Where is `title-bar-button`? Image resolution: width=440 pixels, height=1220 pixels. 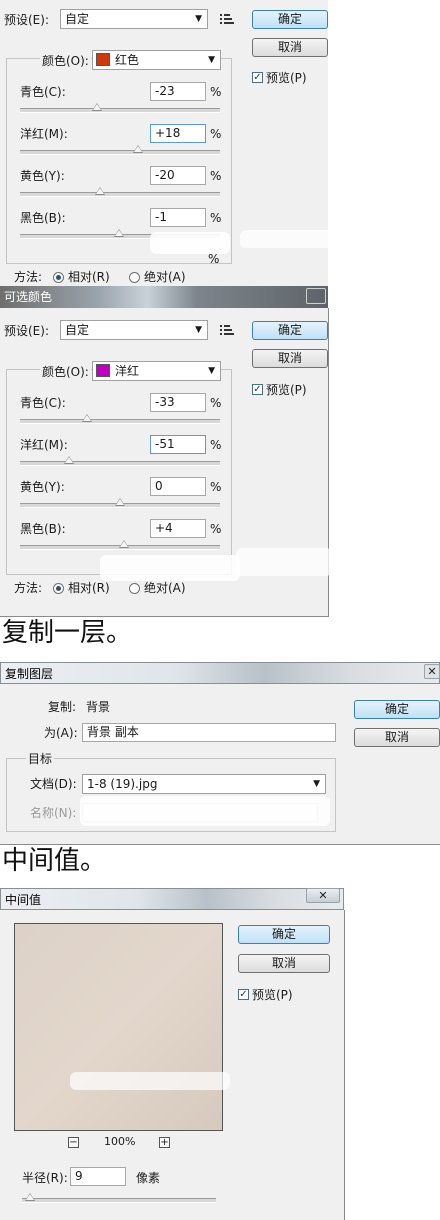 title-bar-button is located at coordinates (316, 296).